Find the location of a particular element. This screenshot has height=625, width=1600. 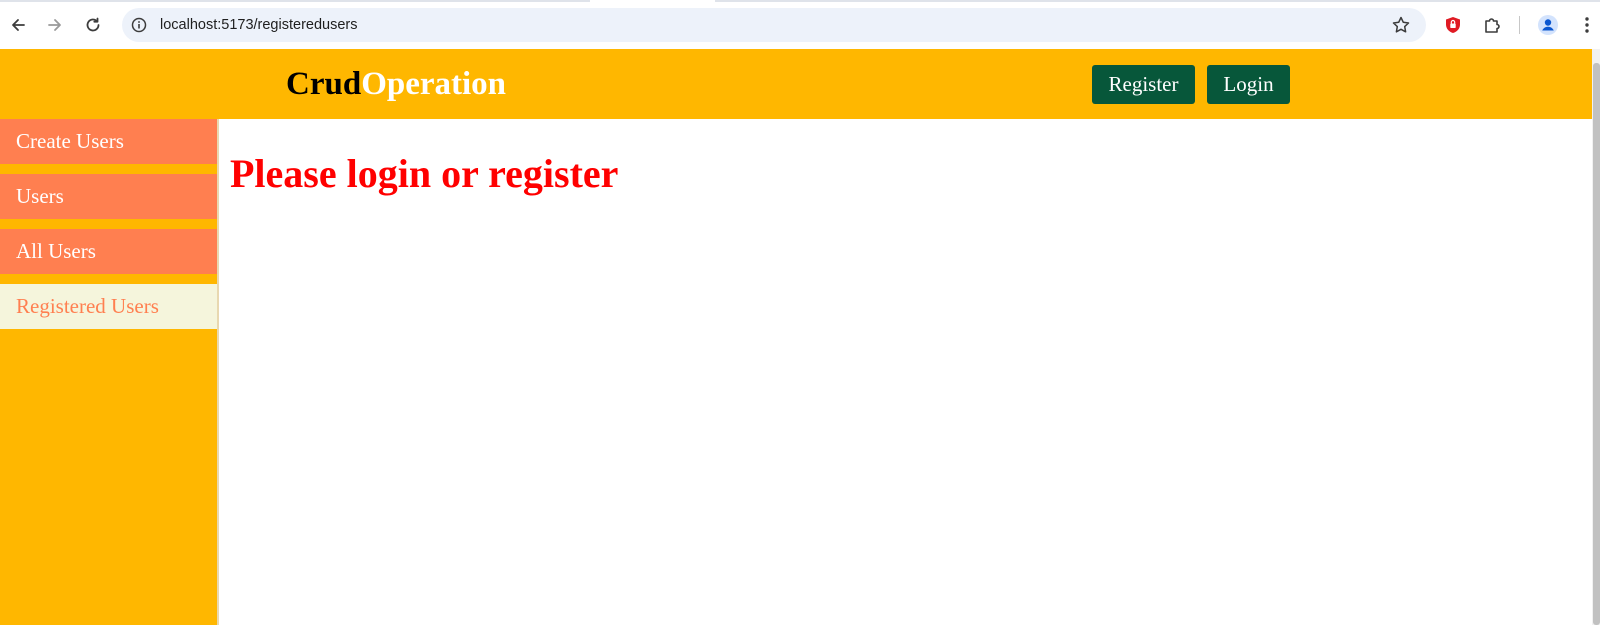

bookmark-star-icon is located at coordinates (1401, 25).